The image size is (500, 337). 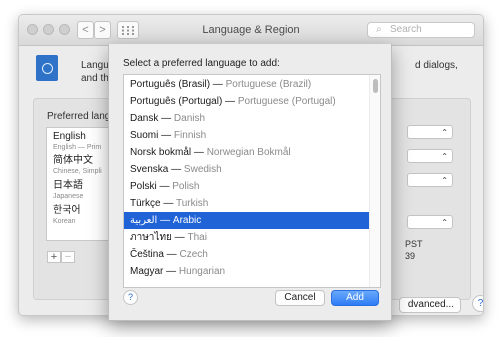 I want to click on preferred-languages-label: Preferred langu, so click(x=81, y=116).